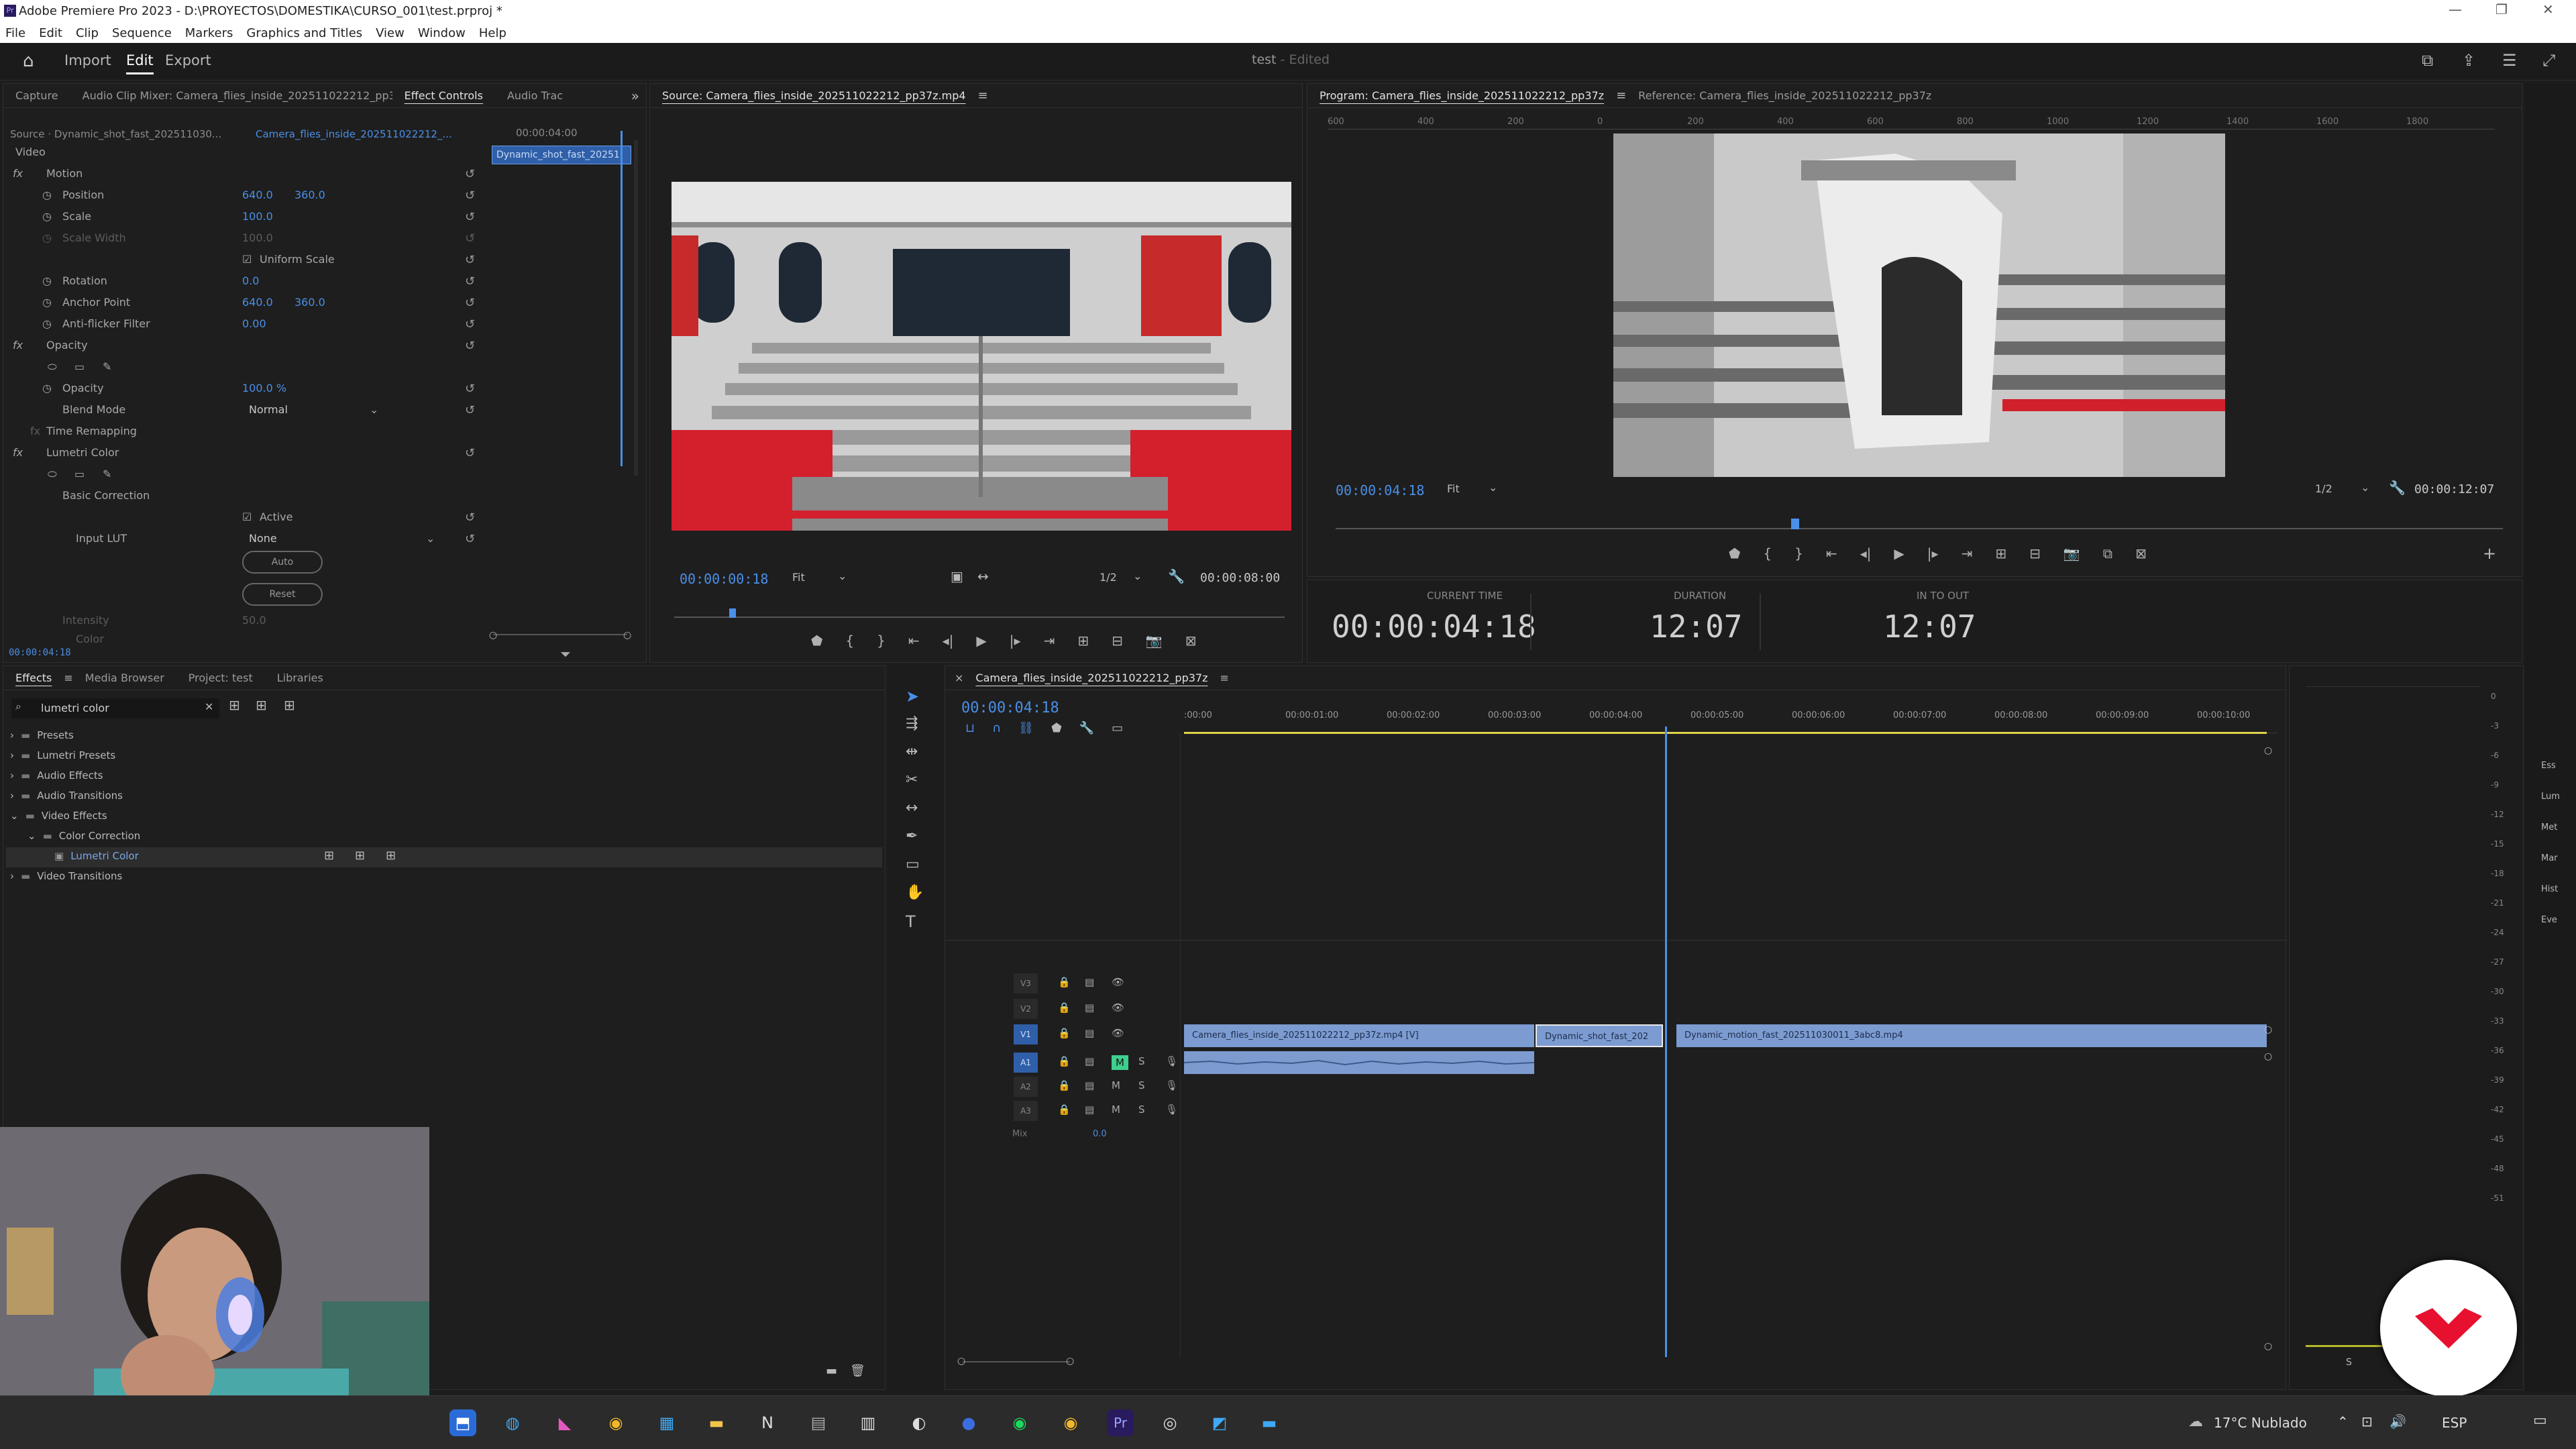 This screenshot has width=2576, height=1449. I want to click on blend-mode-select: Normal, so click(268, 409).